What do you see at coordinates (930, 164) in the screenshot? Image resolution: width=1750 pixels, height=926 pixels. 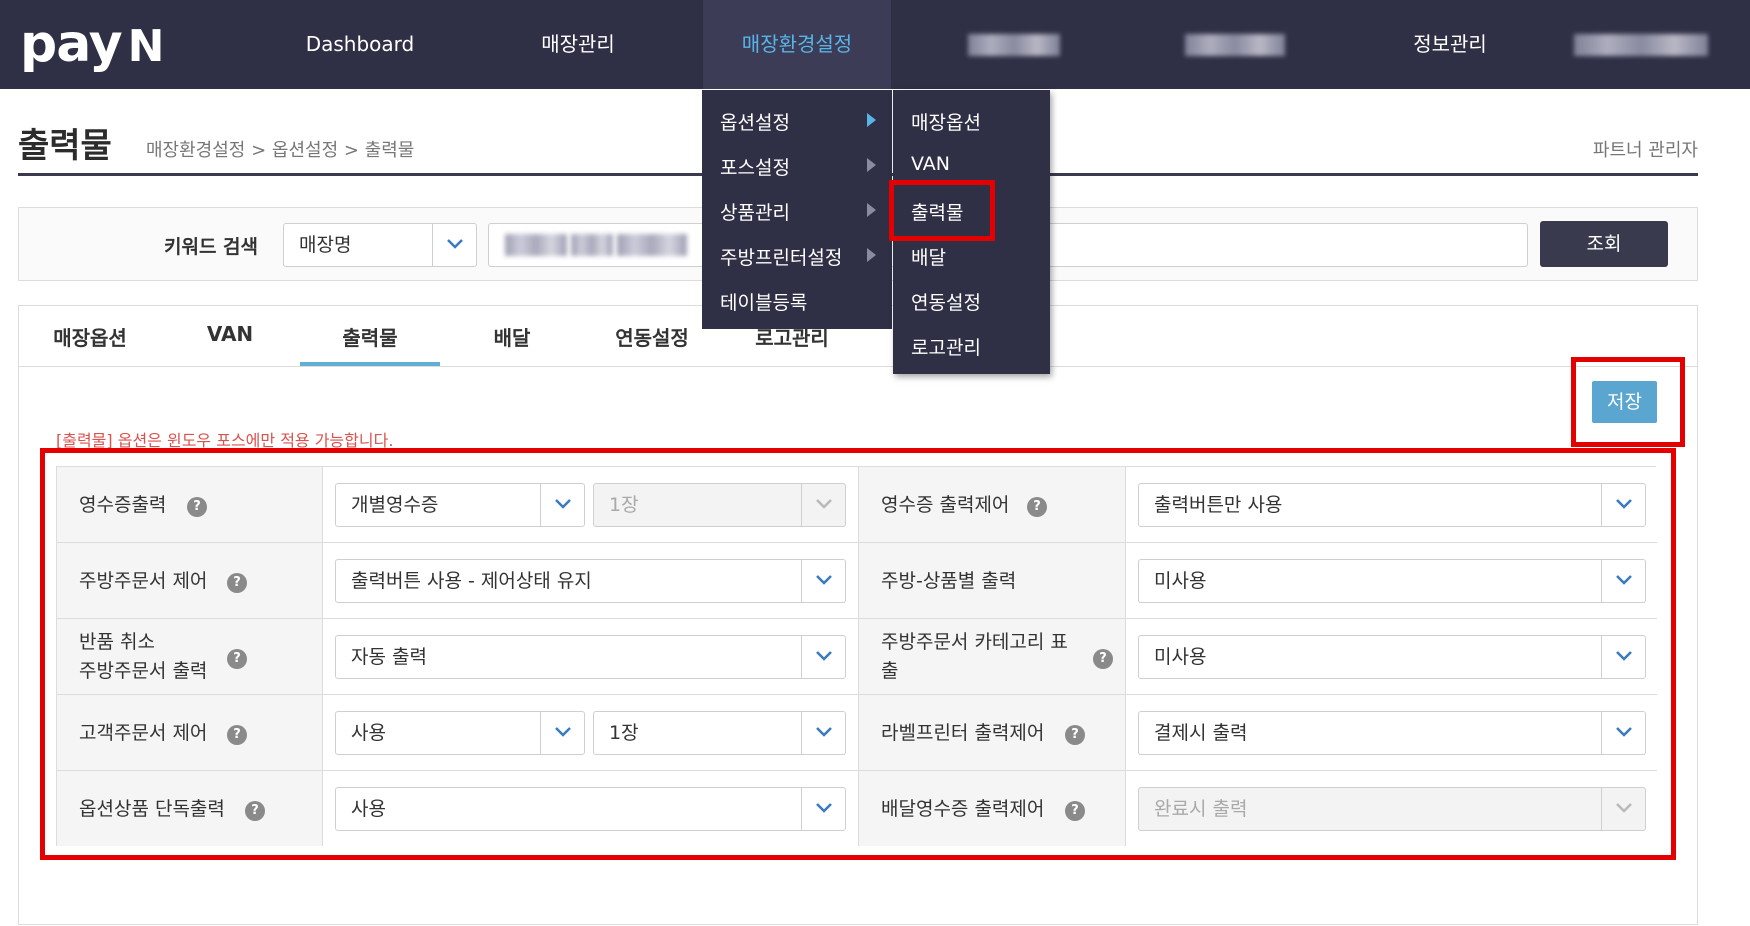 I see `submenu-item-van: VAN` at bounding box center [930, 164].